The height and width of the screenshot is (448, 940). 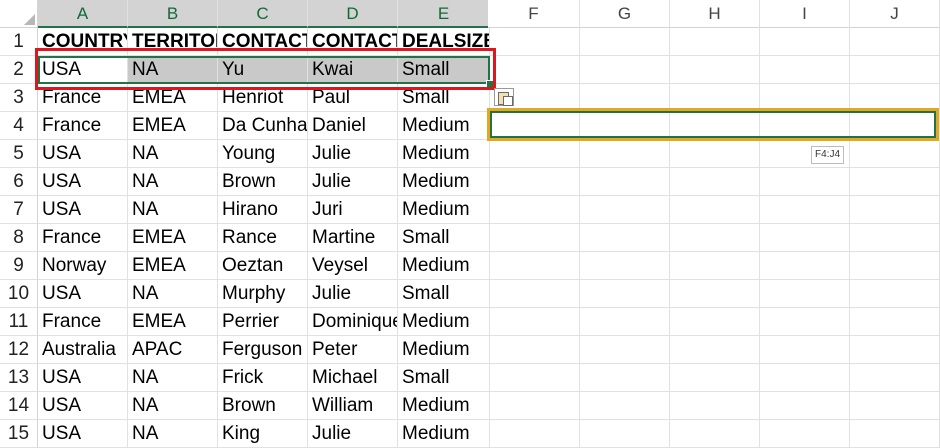 What do you see at coordinates (353, 434) in the screenshot?
I see `cell-d15: Julie` at bounding box center [353, 434].